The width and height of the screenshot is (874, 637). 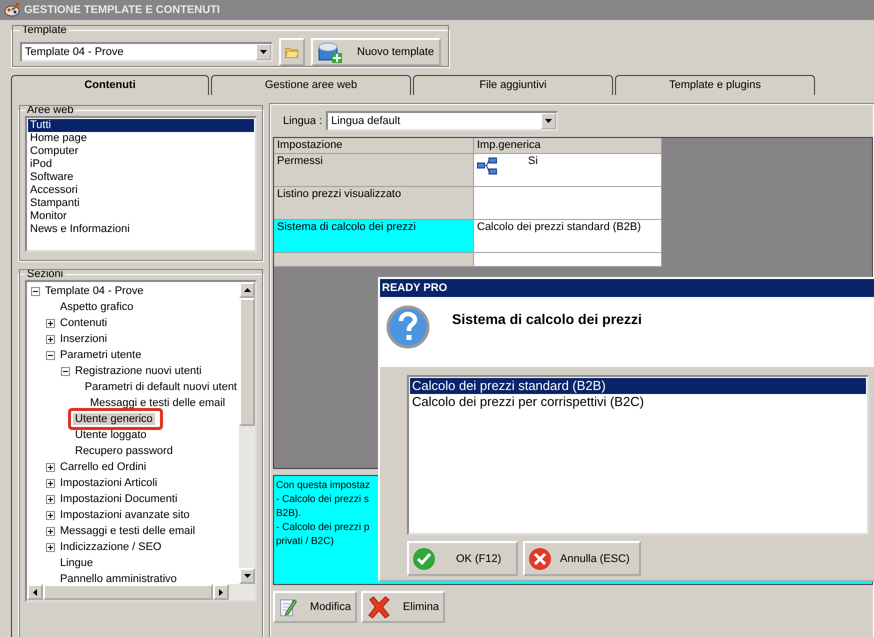 I want to click on language-dropdown: Lingua default, so click(x=442, y=121).